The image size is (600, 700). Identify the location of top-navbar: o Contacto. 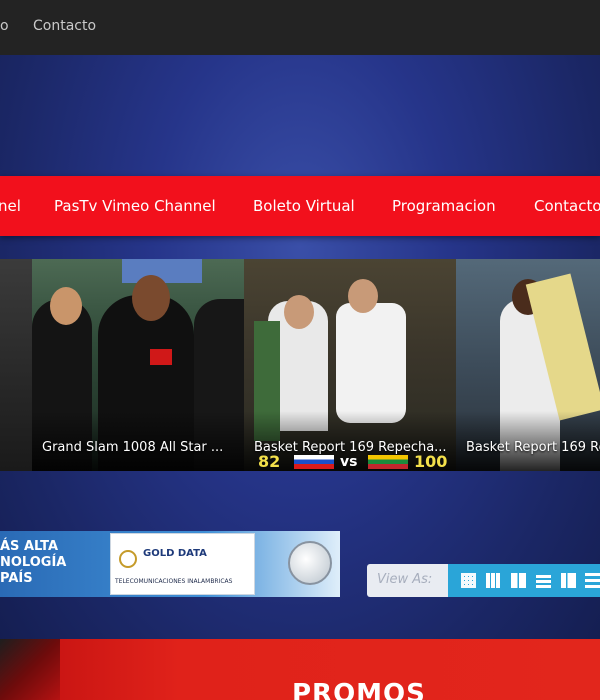
(300, 27).